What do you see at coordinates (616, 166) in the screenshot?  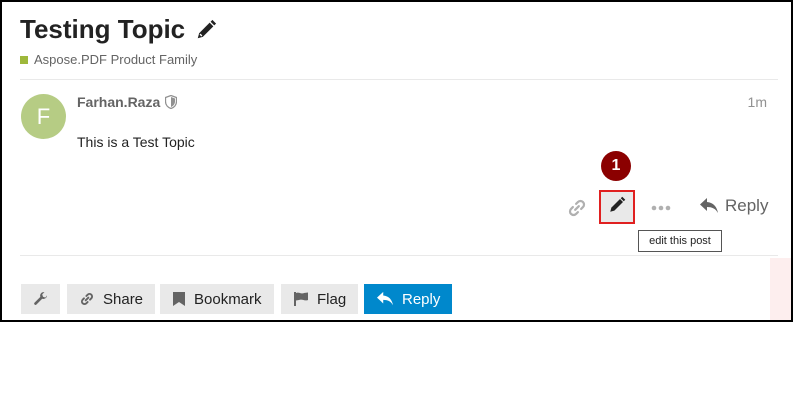 I see `step-number-badge: 1` at bounding box center [616, 166].